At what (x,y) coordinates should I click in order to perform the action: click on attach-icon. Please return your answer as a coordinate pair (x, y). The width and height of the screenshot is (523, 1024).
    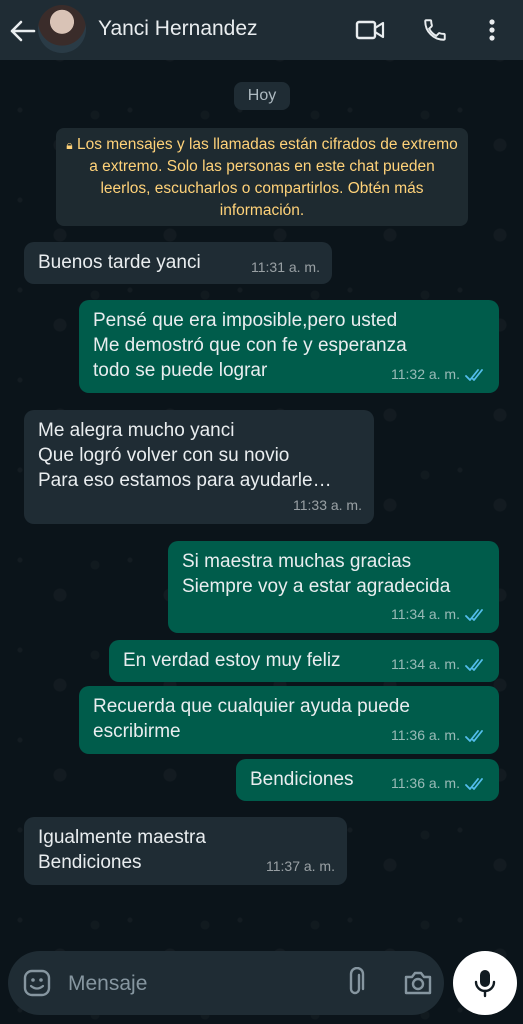
    Looking at the image, I should click on (355, 982).